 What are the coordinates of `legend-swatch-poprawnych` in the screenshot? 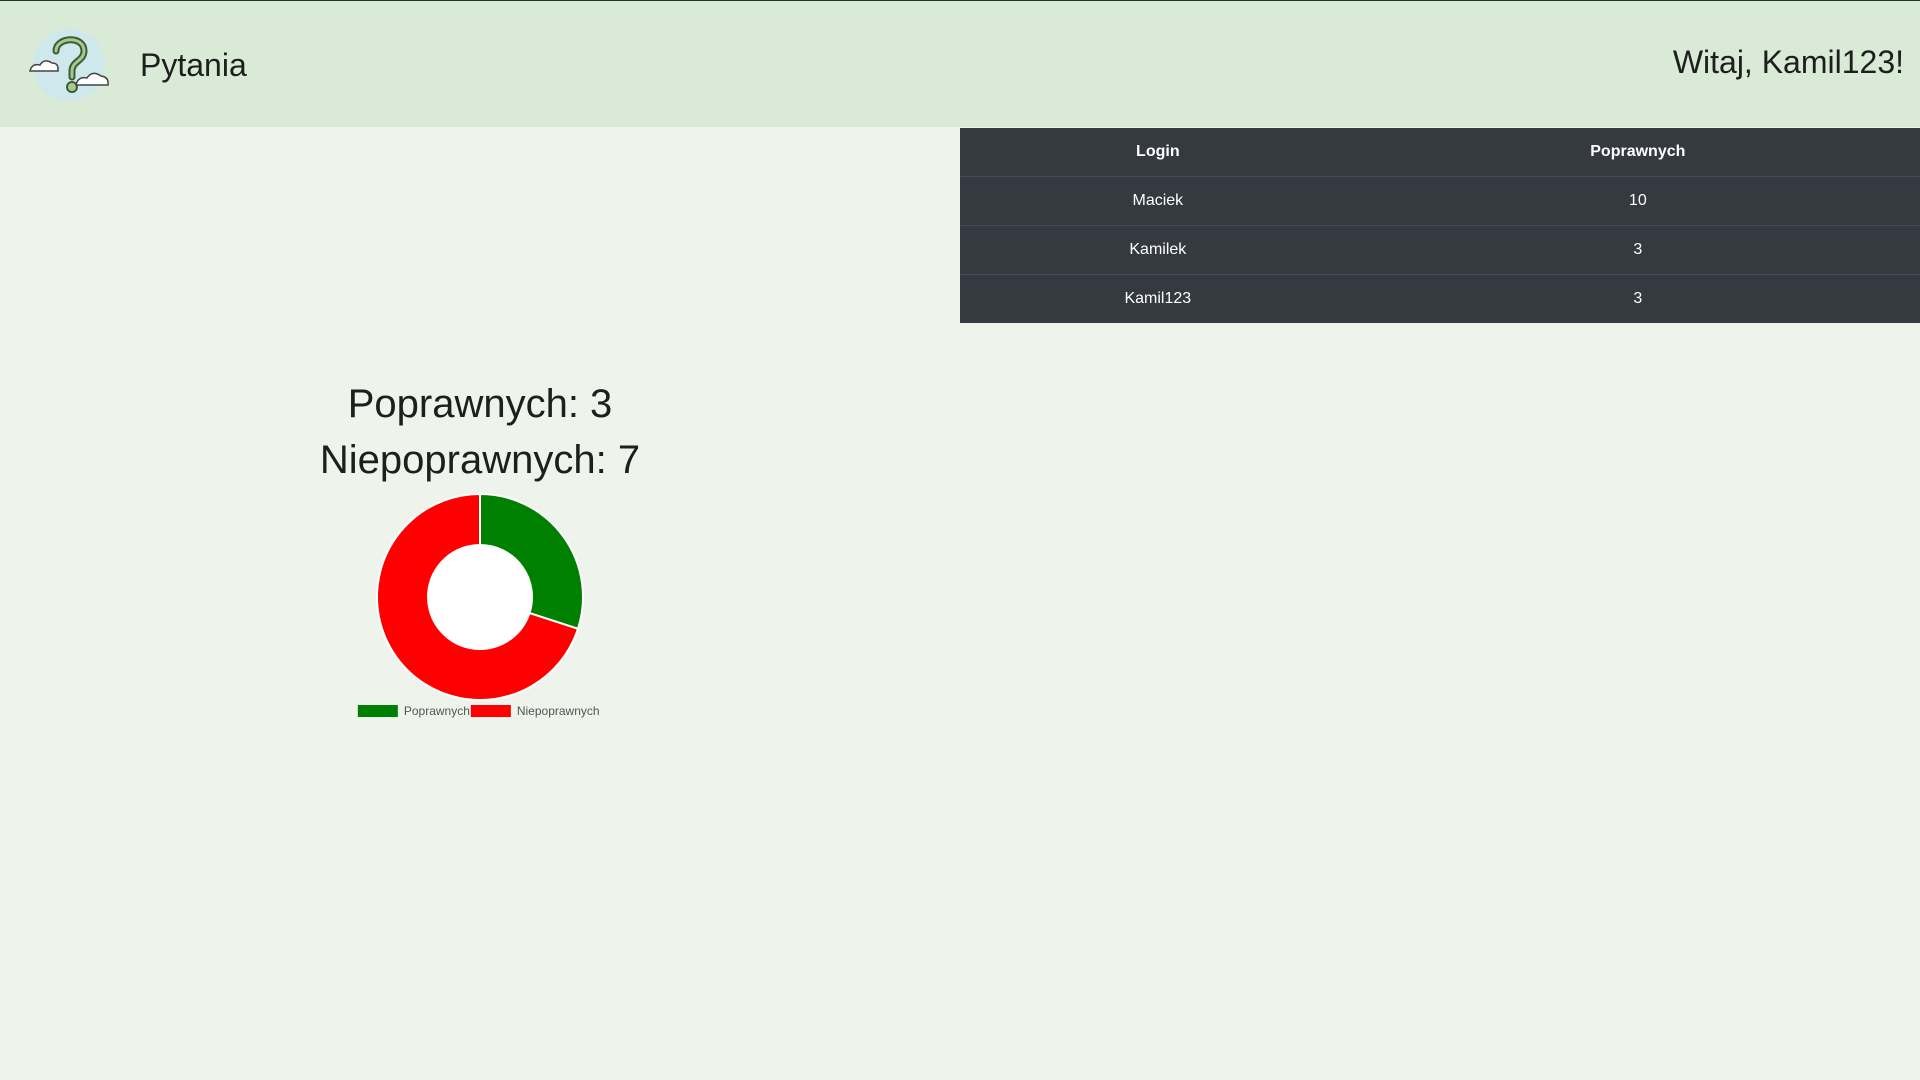 It's located at (377, 711).